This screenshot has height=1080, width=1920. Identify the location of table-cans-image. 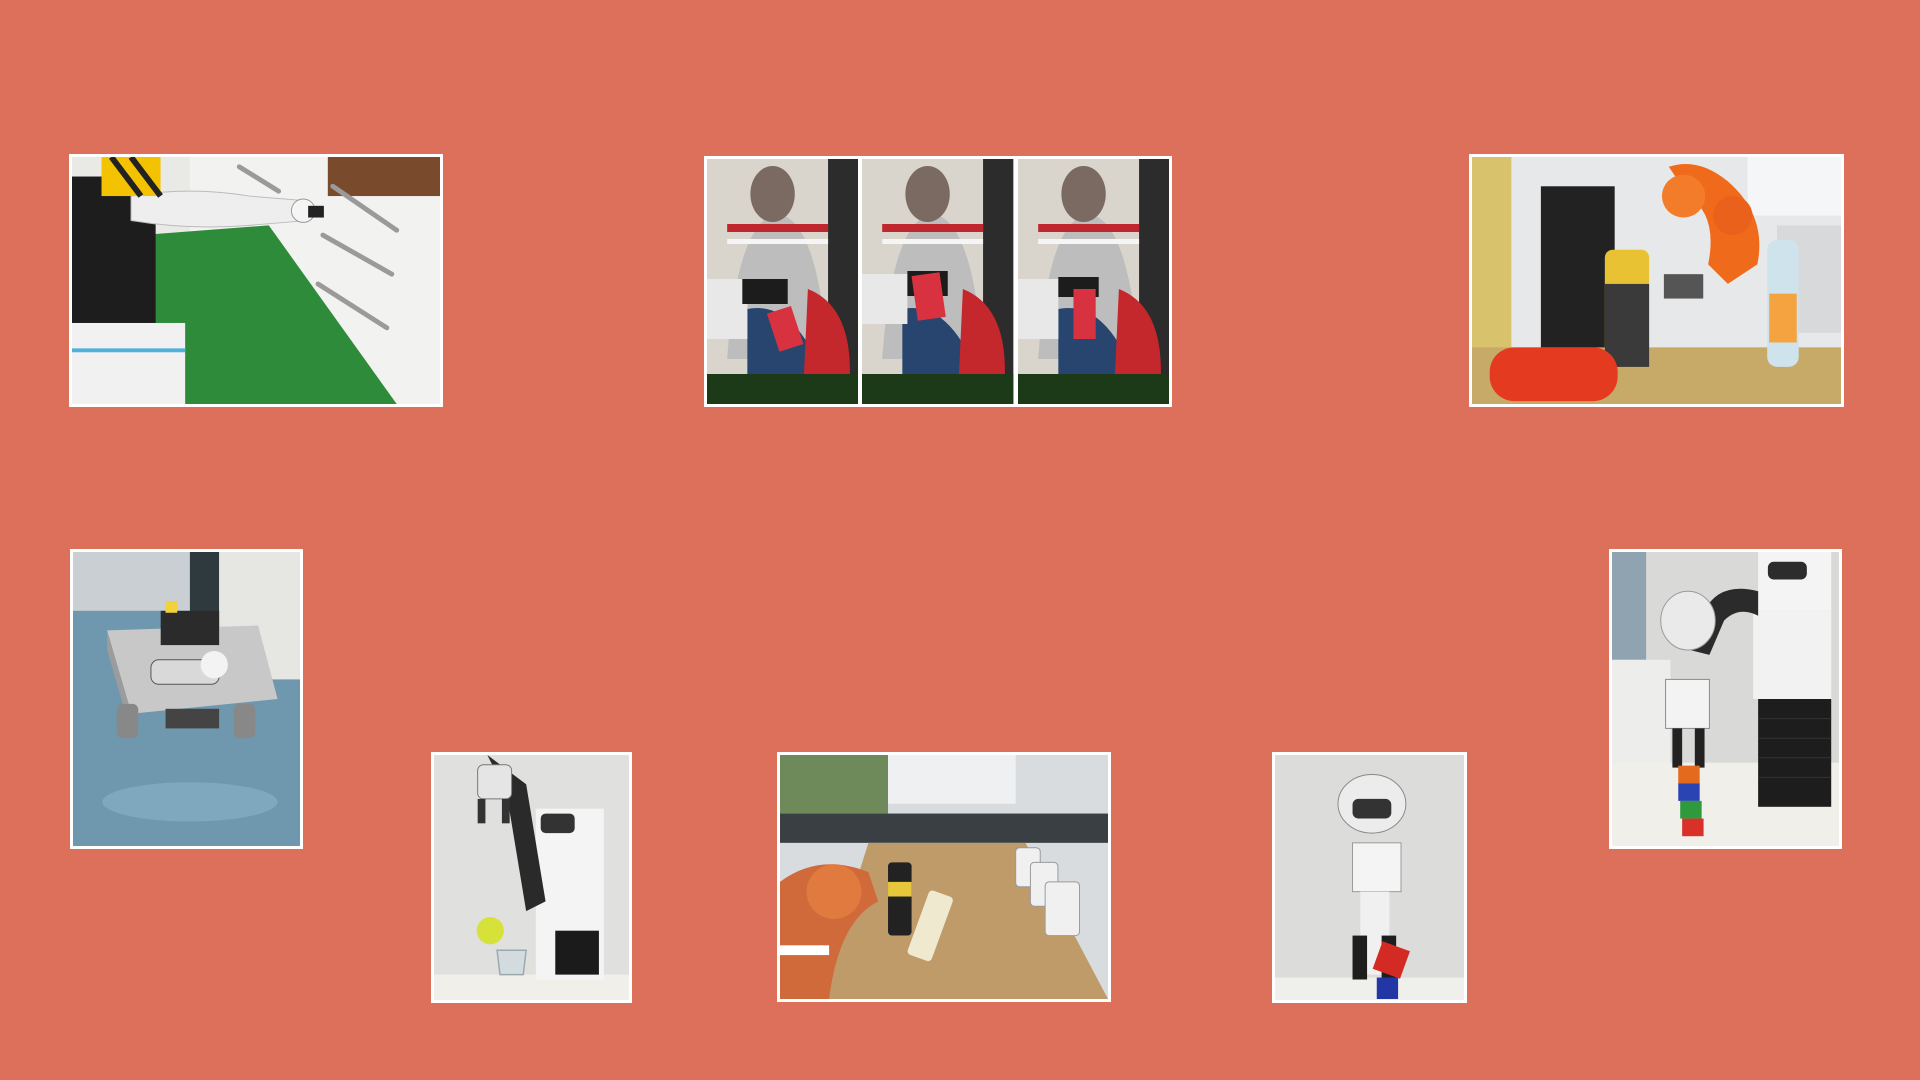
(944, 877).